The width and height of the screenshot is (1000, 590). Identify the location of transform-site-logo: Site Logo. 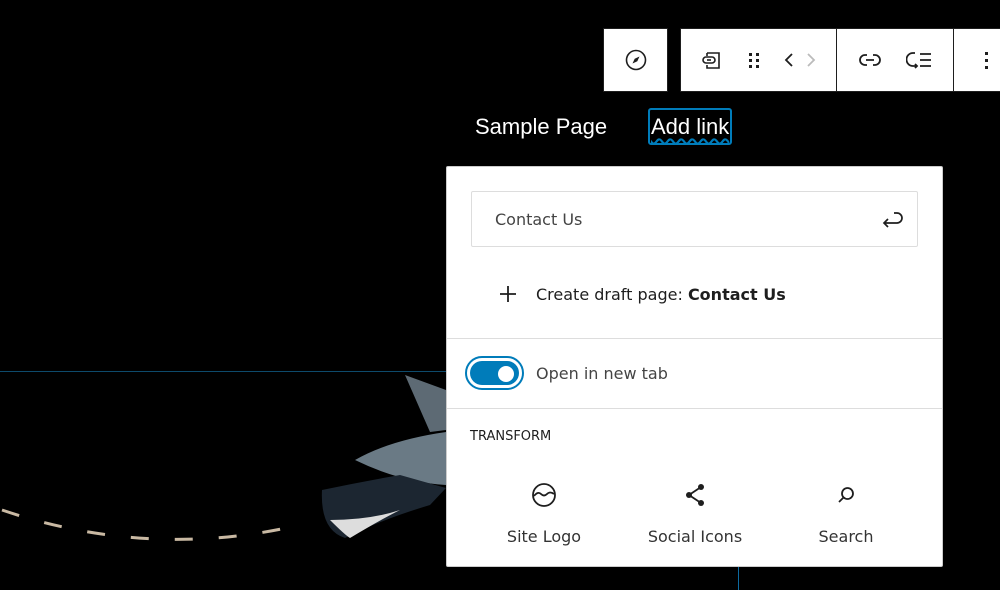
(544, 513).